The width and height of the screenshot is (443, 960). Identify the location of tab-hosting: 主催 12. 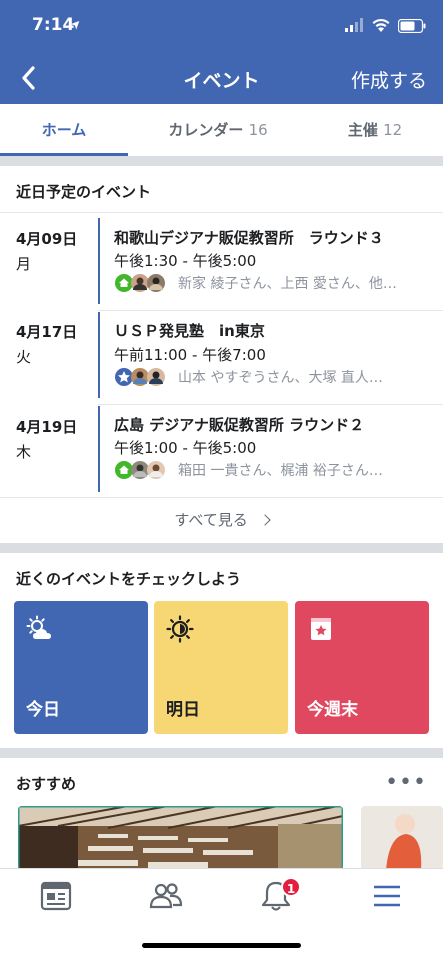
(375, 130).